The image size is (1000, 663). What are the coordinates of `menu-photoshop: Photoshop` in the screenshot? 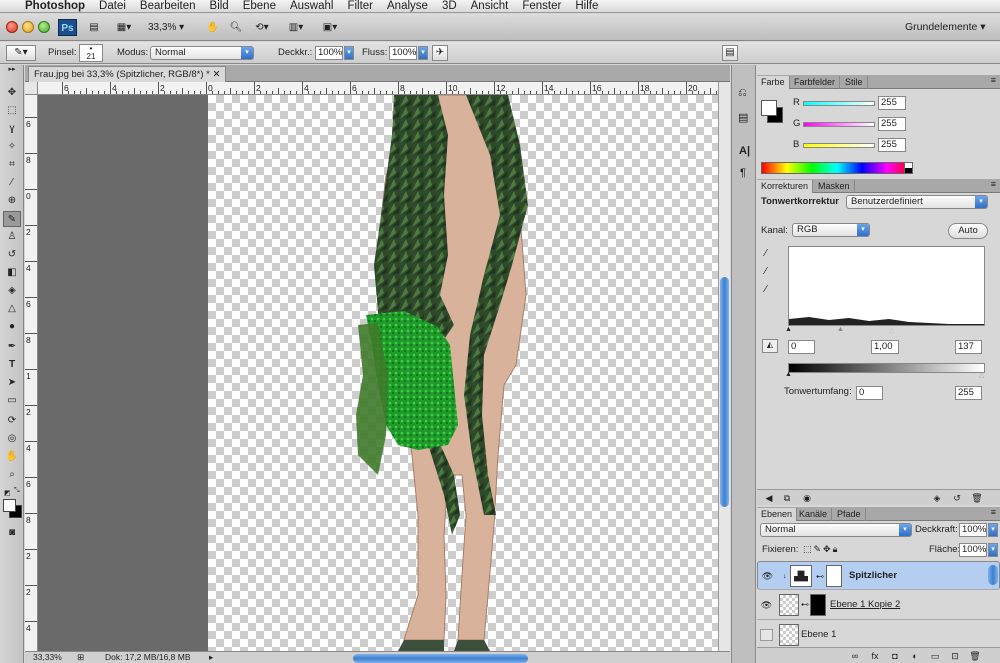 It's located at (55, 6).